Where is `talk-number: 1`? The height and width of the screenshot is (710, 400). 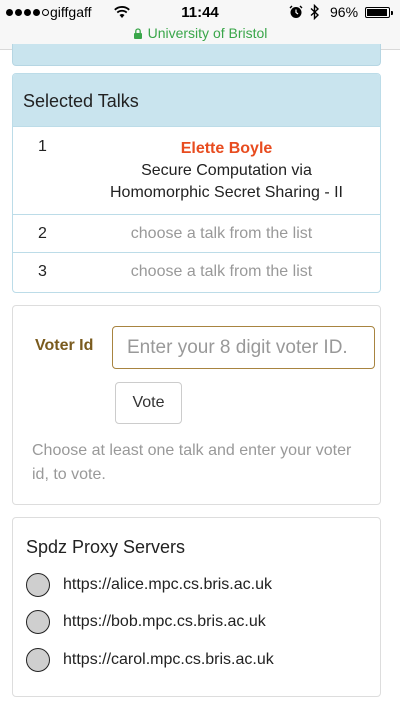 talk-number: 1 is located at coordinates (42, 146).